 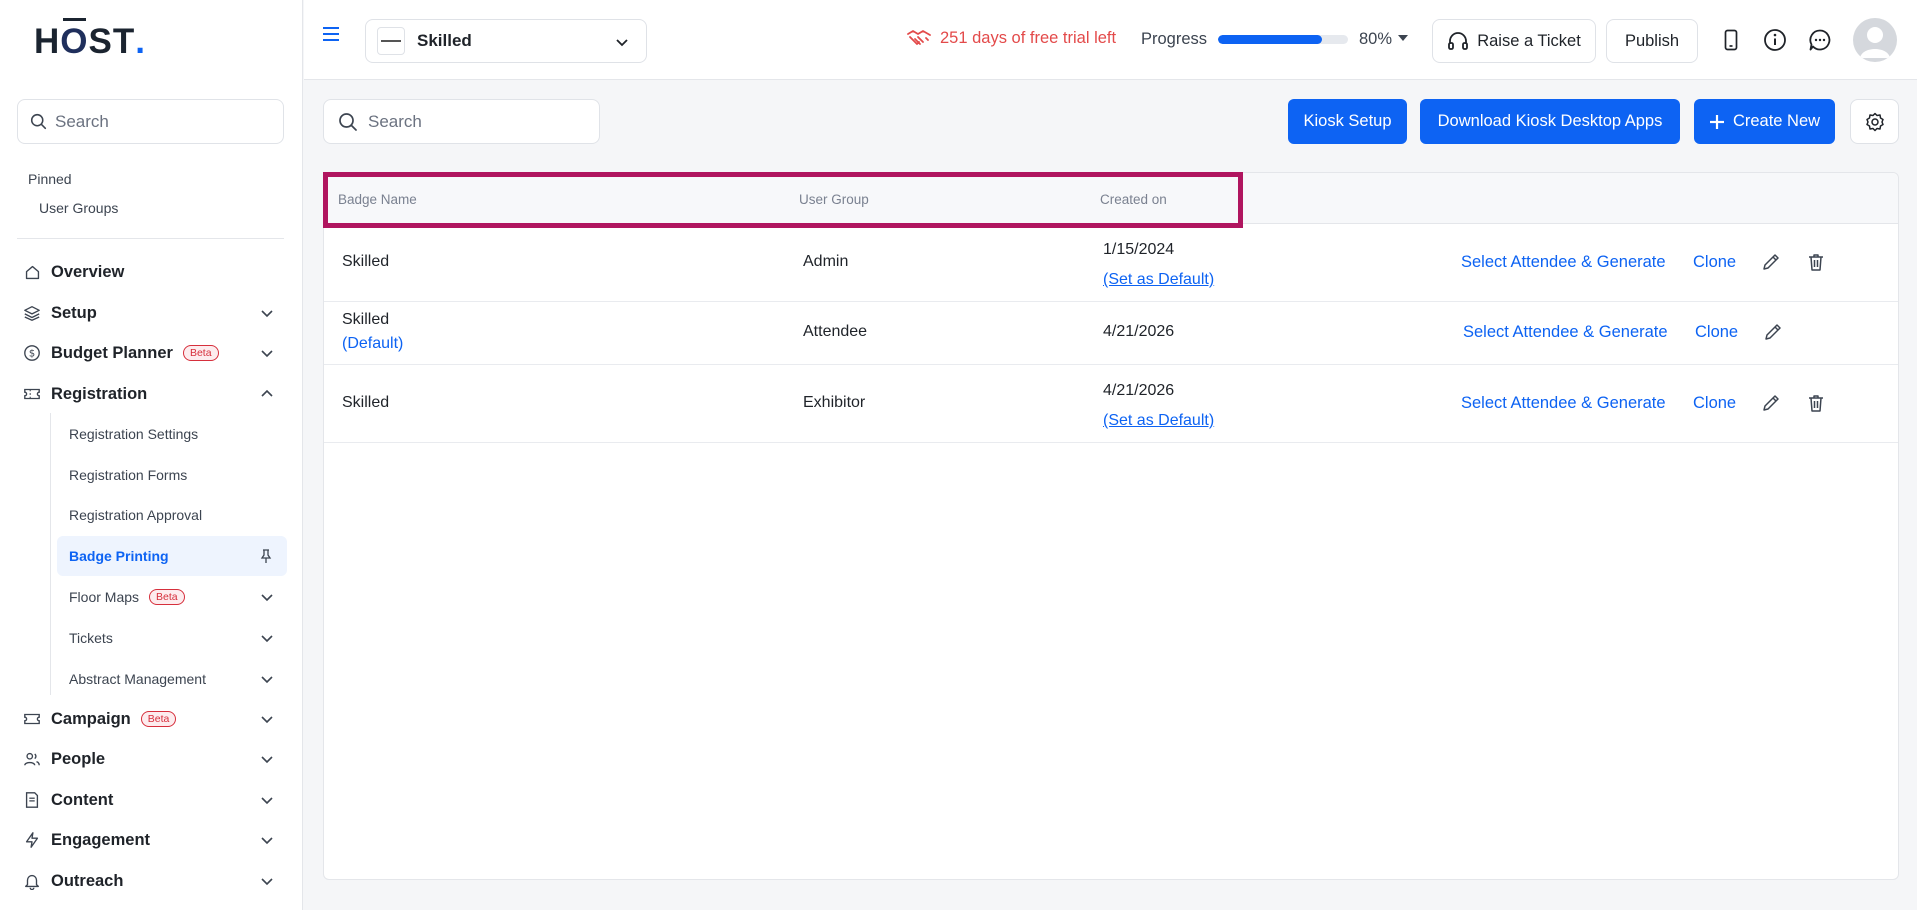 What do you see at coordinates (172, 638) in the screenshot?
I see `sub-tickets: Tickets` at bounding box center [172, 638].